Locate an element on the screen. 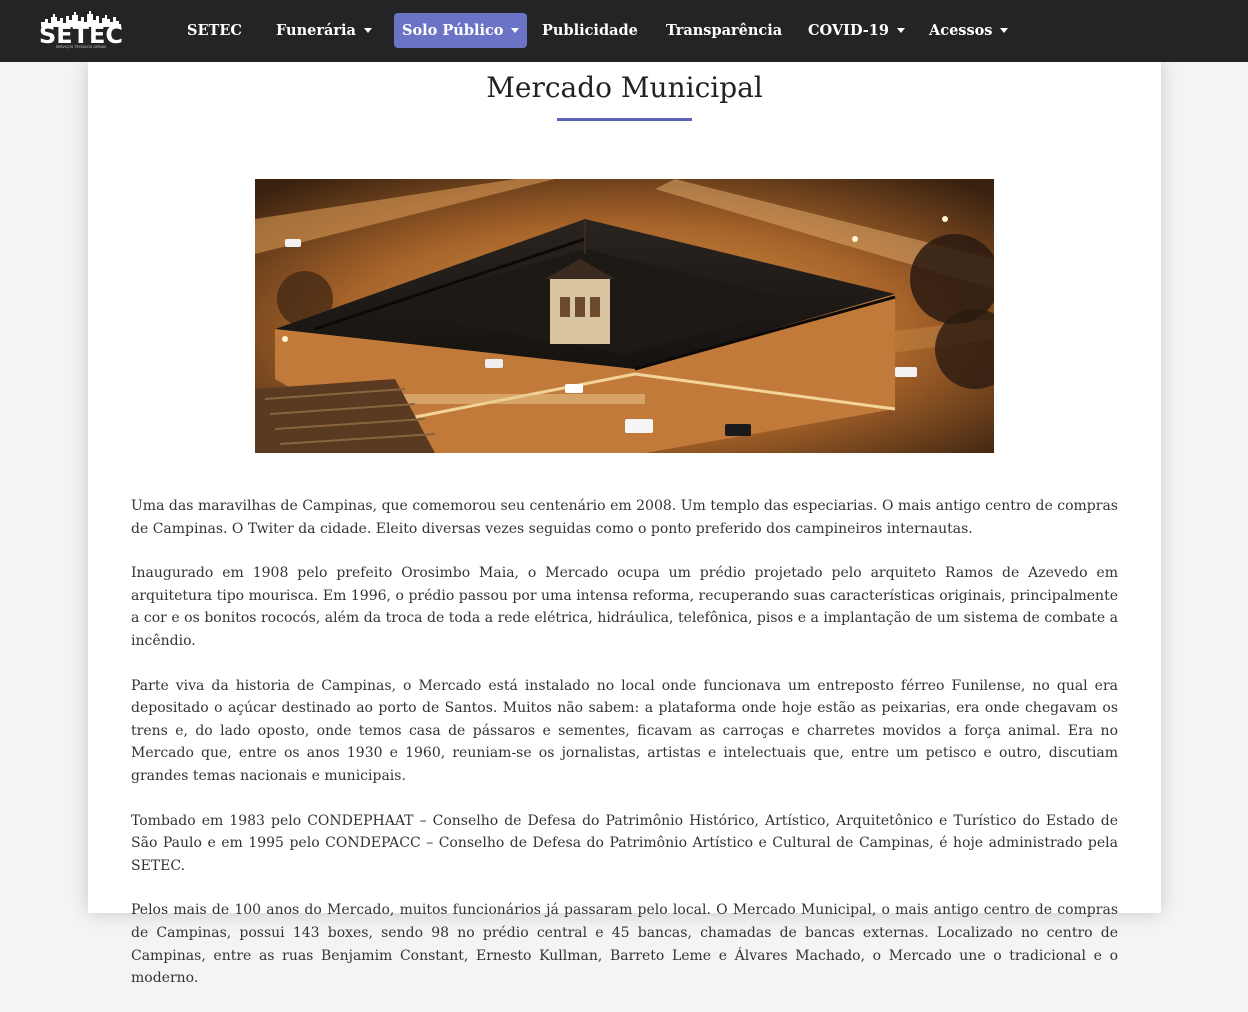 The height and width of the screenshot is (1012, 1248). nav-item-transparencia: Transparência is located at coordinates (724, 30).